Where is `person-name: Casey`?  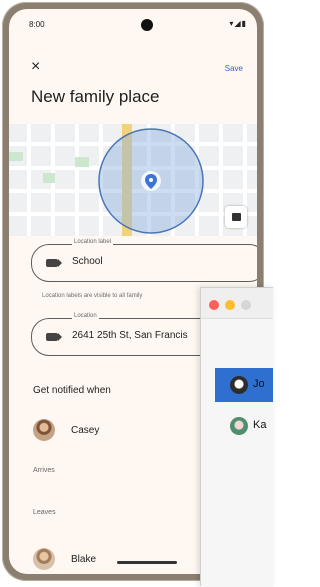
person-name: Casey is located at coordinates (85, 430).